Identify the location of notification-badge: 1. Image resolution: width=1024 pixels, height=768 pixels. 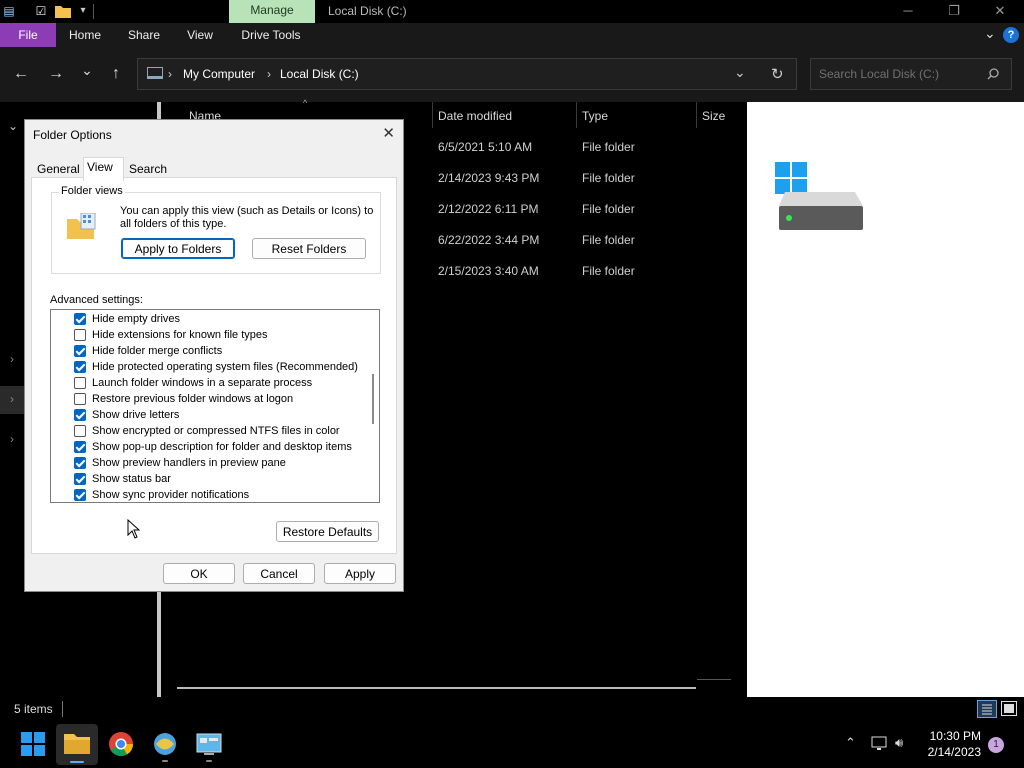
(996, 745).